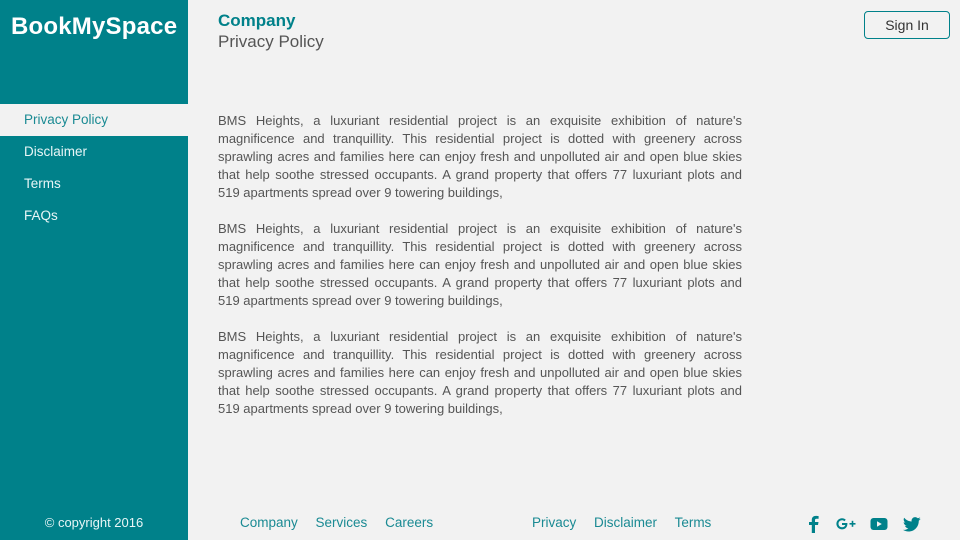 This screenshot has width=960, height=540. I want to click on sidebar-item-disclaimer: Disclaimer, so click(94, 152).